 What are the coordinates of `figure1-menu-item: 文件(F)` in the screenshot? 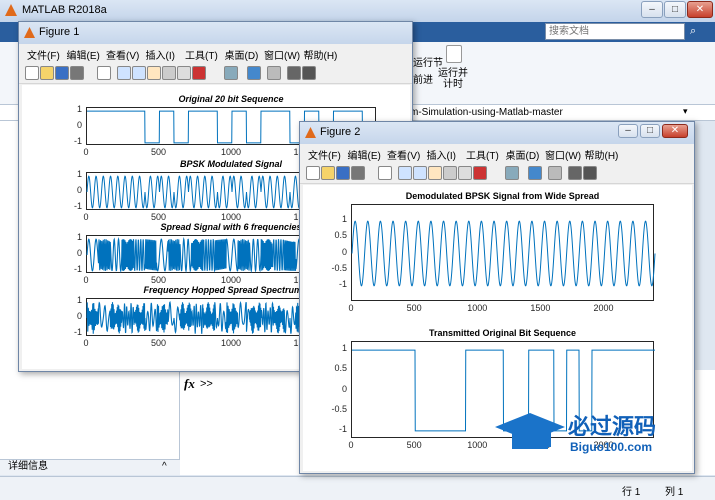 It's located at (43, 54).